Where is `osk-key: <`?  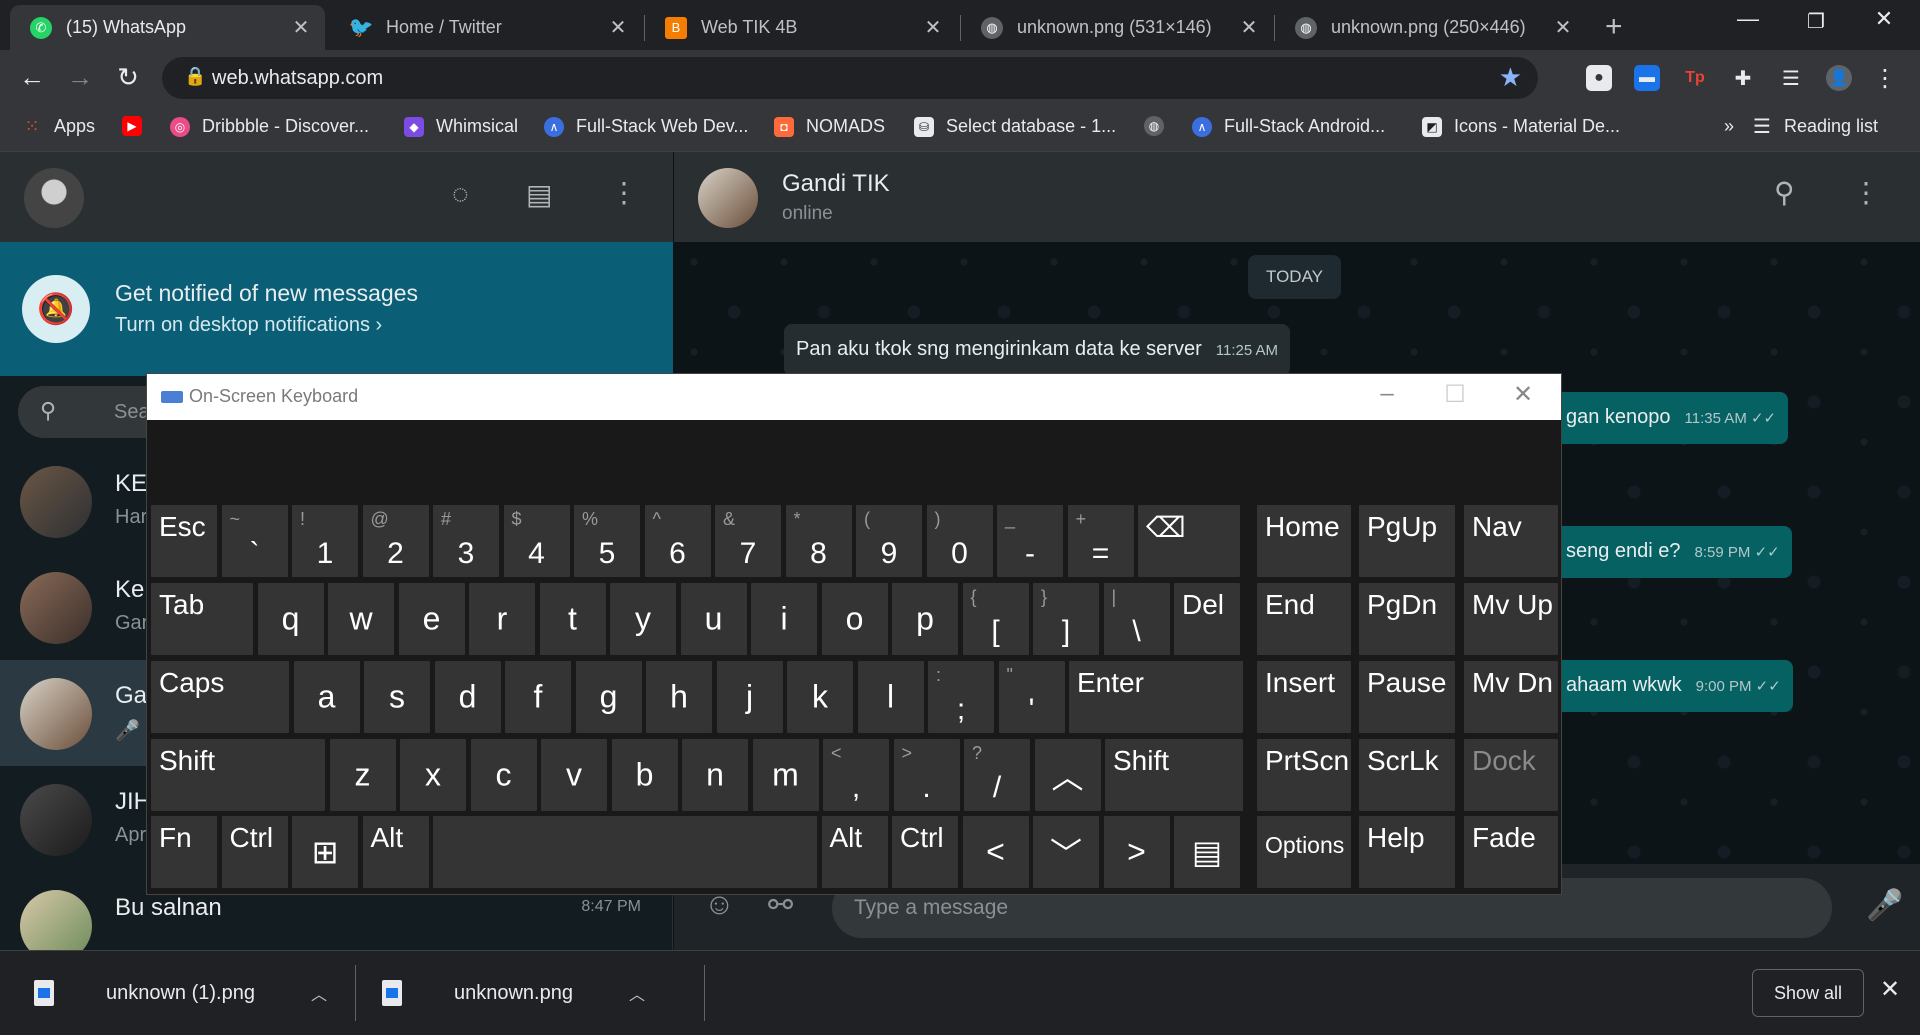
osk-key: < is located at coordinates (995, 852).